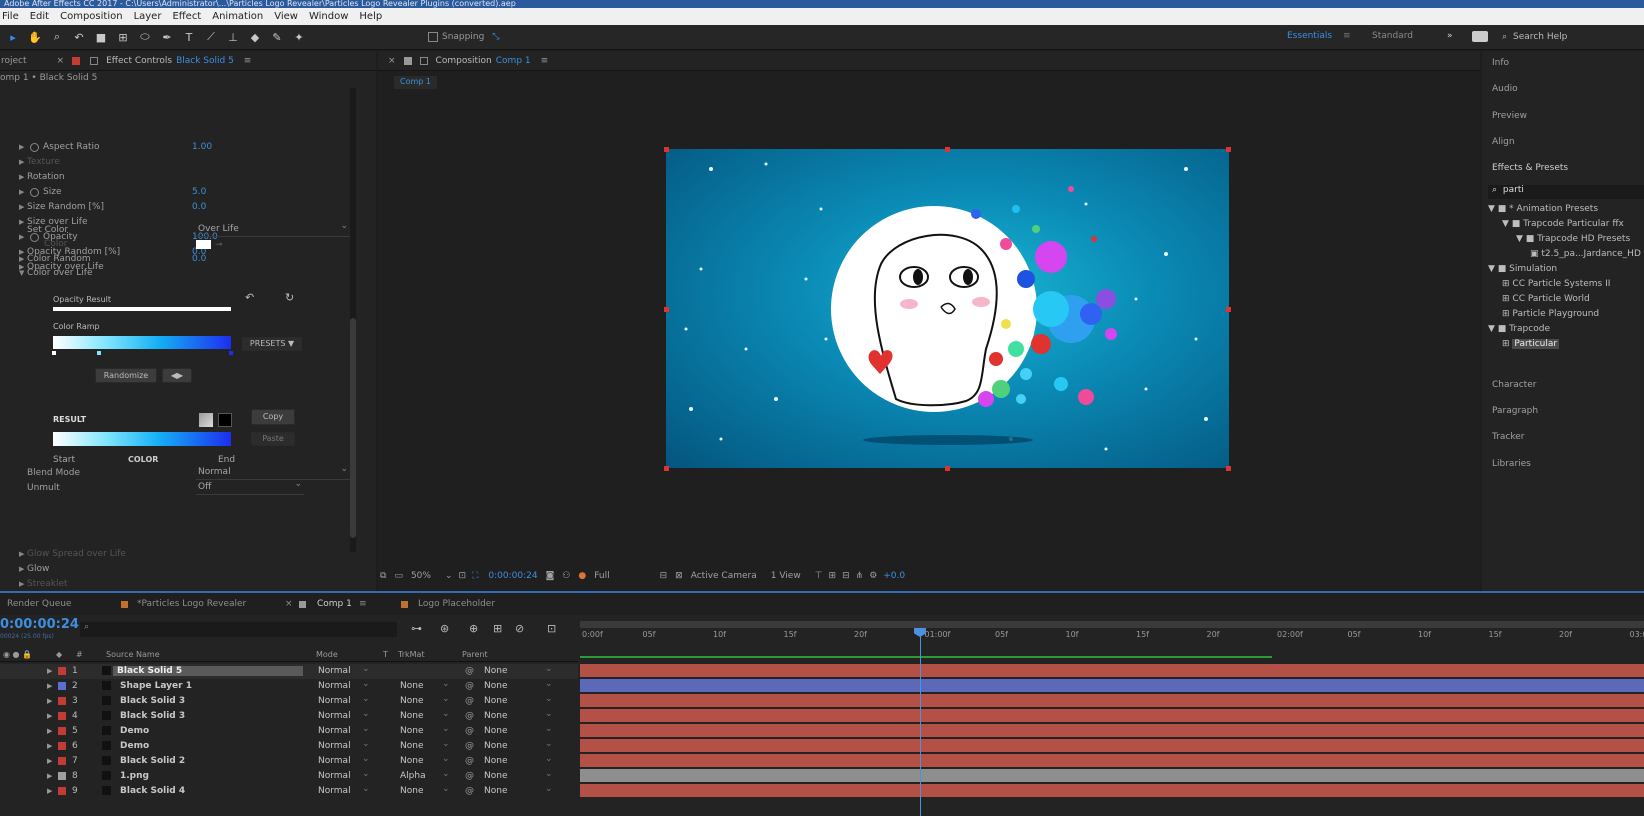 This screenshot has width=1644, height=816. I want to click on checker-preview-icon, so click(206, 420).